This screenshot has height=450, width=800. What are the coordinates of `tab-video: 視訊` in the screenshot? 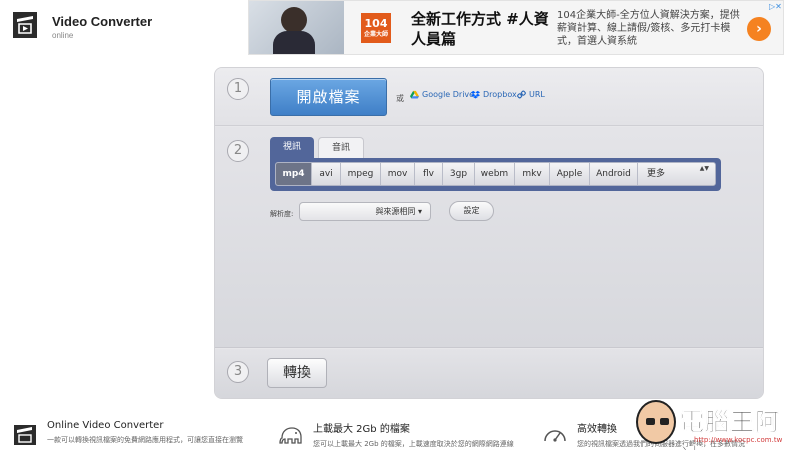 It's located at (292, 147).